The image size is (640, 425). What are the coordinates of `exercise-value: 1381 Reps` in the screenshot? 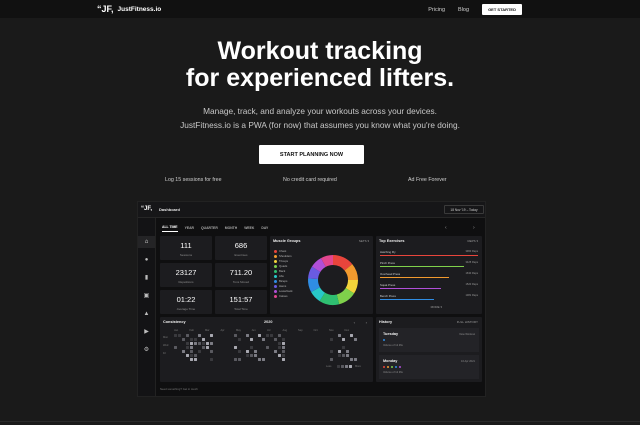 It's located at (471, 295).